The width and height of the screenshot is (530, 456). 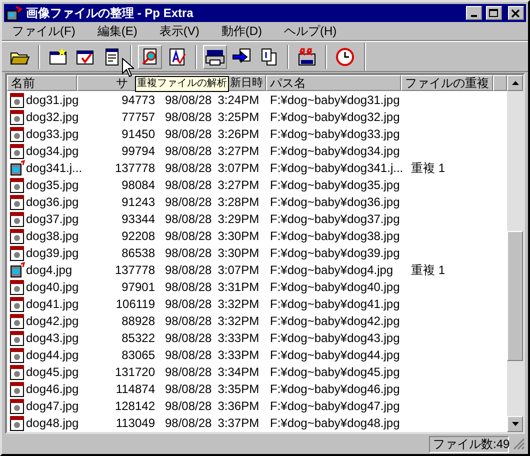 I want to click on file-size: 106119, so click(x=135, y=304).